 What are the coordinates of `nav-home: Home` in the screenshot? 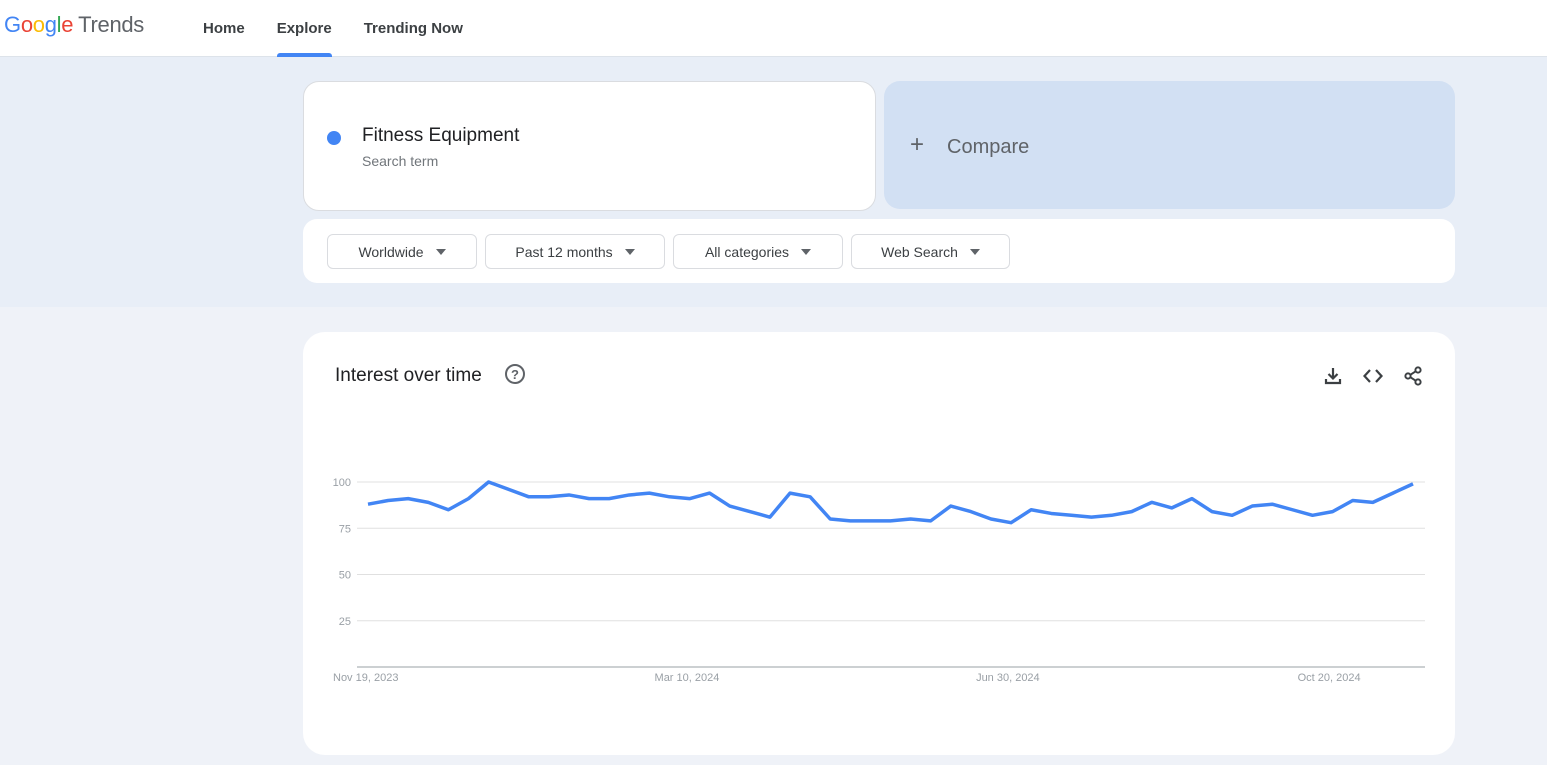 It's located at (224, 28).